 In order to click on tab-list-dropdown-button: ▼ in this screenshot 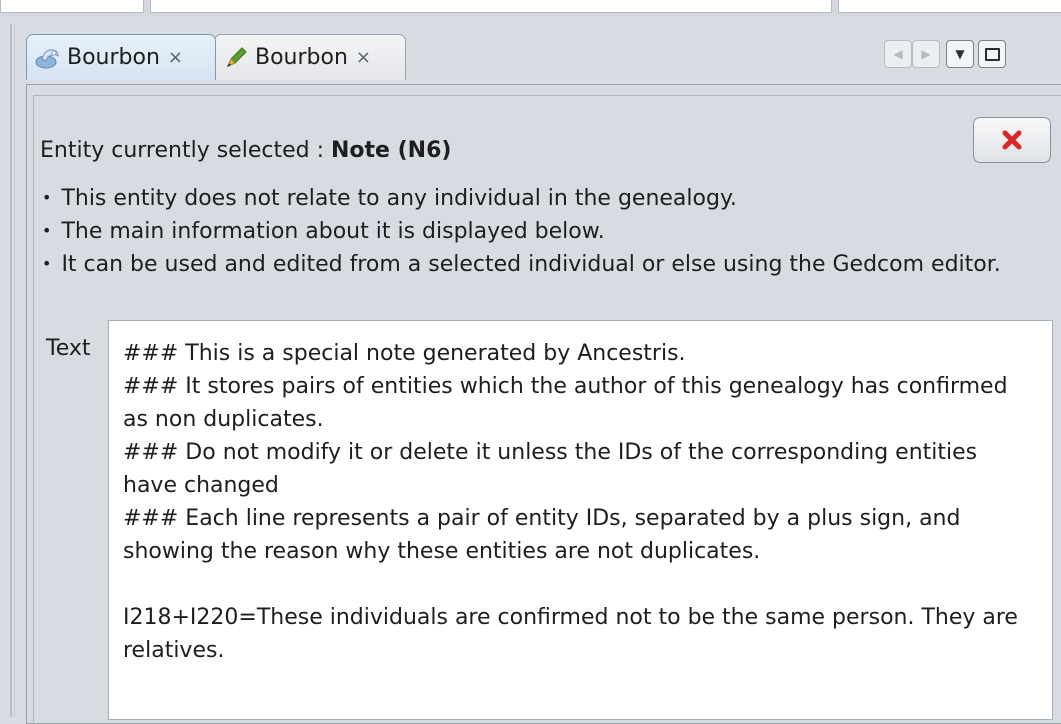, I will do `click(960, 54)`.